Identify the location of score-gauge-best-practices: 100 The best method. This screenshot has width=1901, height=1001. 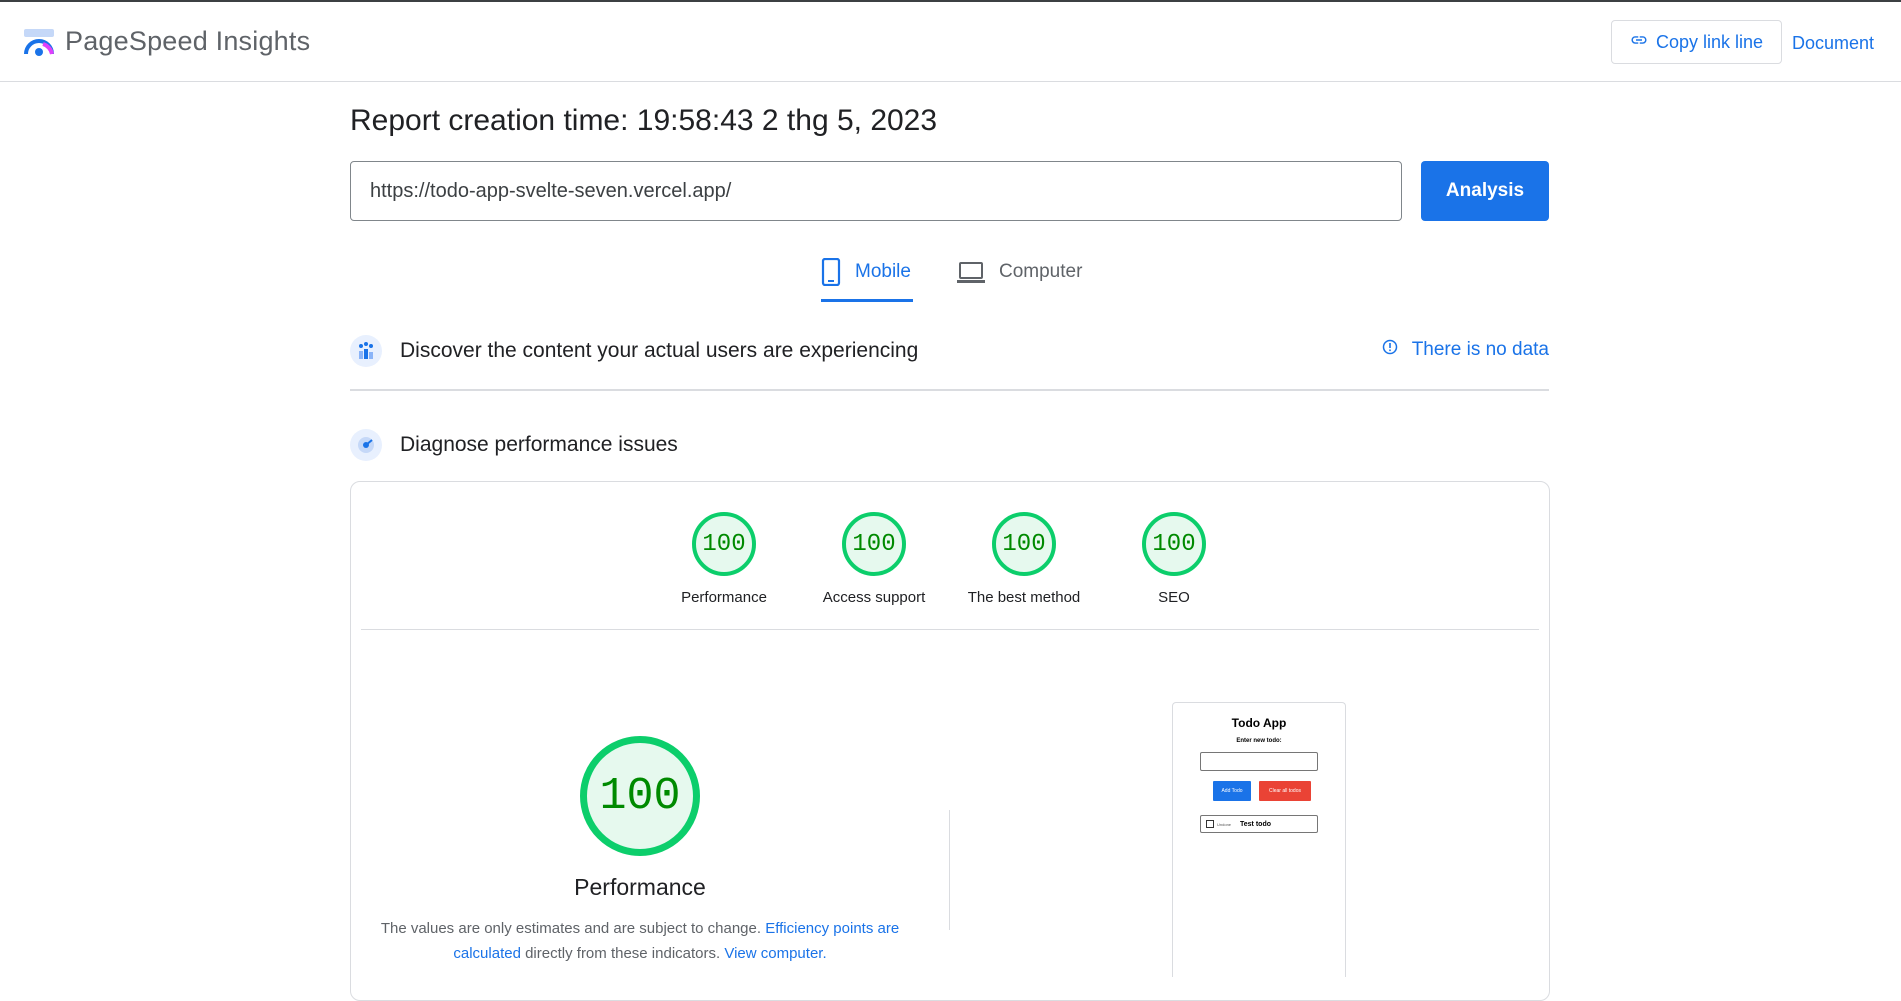
(1024, 559).